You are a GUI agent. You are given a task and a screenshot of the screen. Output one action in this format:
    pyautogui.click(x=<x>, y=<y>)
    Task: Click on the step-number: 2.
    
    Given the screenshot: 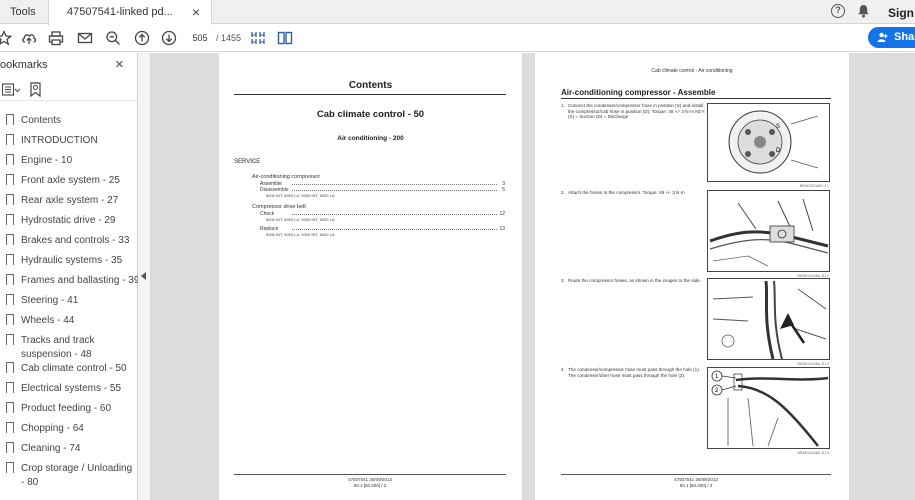 What is the action you would take?
    pyautogui.click(x=563, y=192)
    